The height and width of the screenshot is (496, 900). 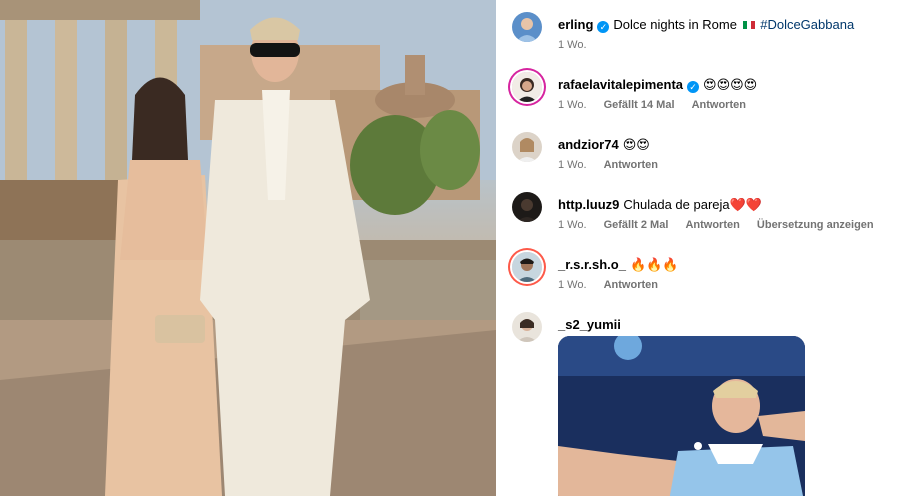 What do you see at coordinates (639, 105) in the screenshot?
I see `likes-count: Gefällt 14 Mal` at bounding box center [639, 105].